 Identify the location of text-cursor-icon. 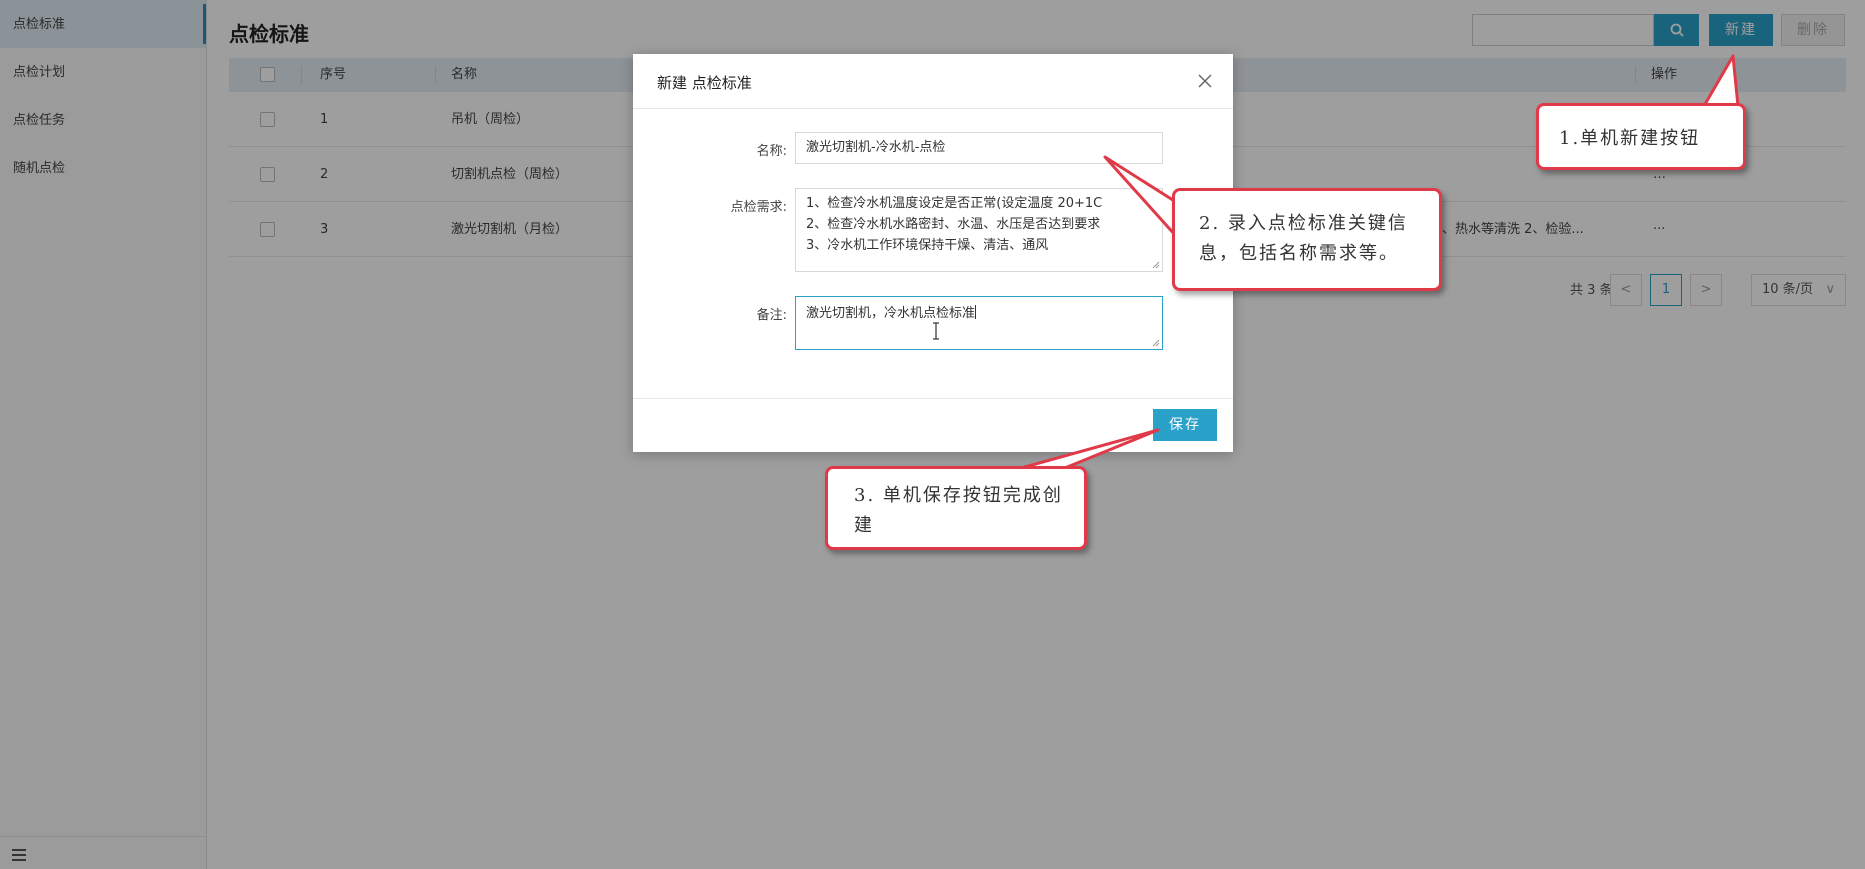
(936, 331).